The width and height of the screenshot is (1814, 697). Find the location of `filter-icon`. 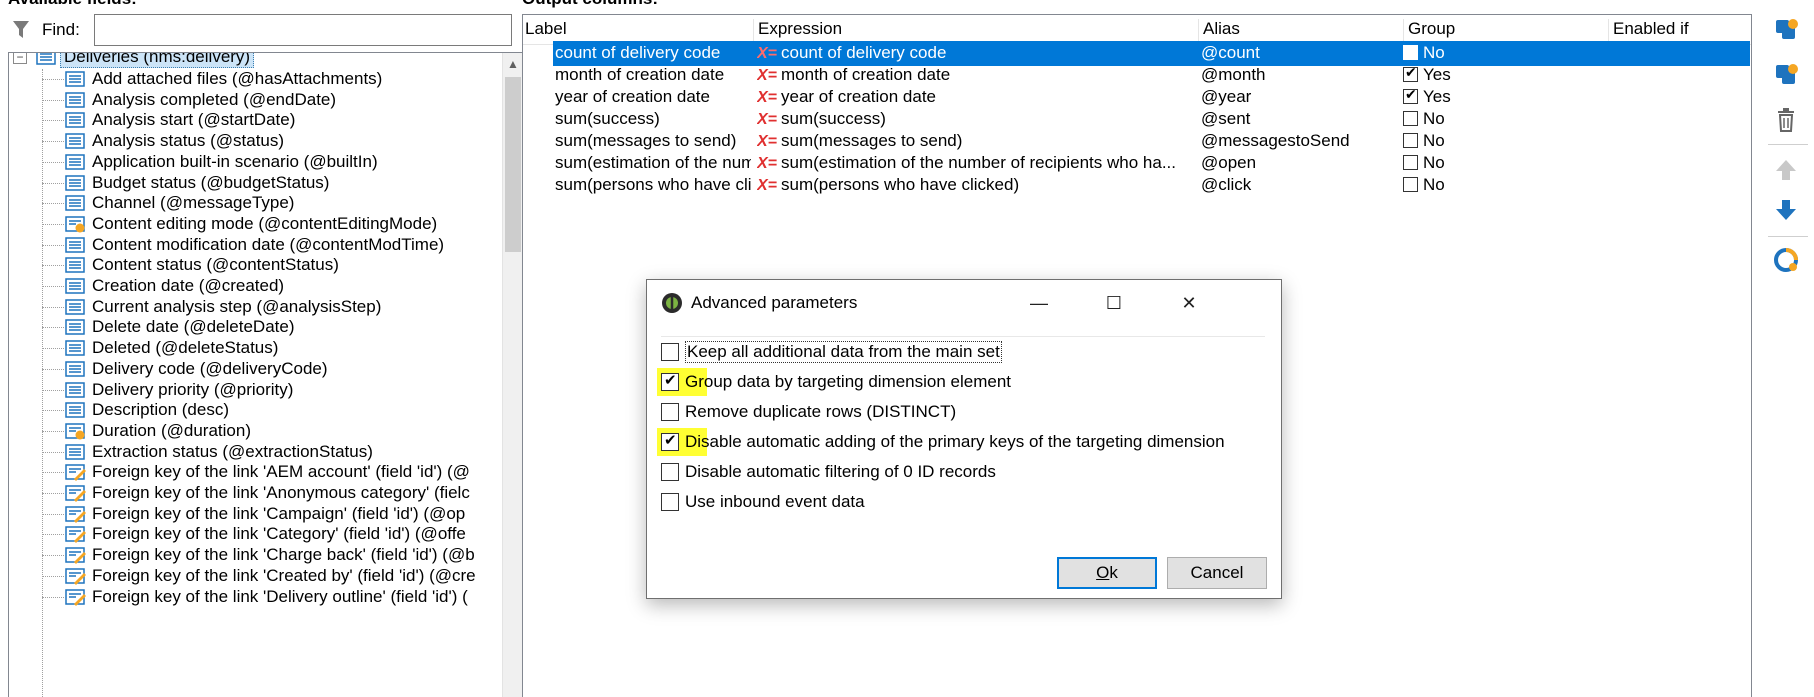

filter-icon is located at coordinates (21, 30).